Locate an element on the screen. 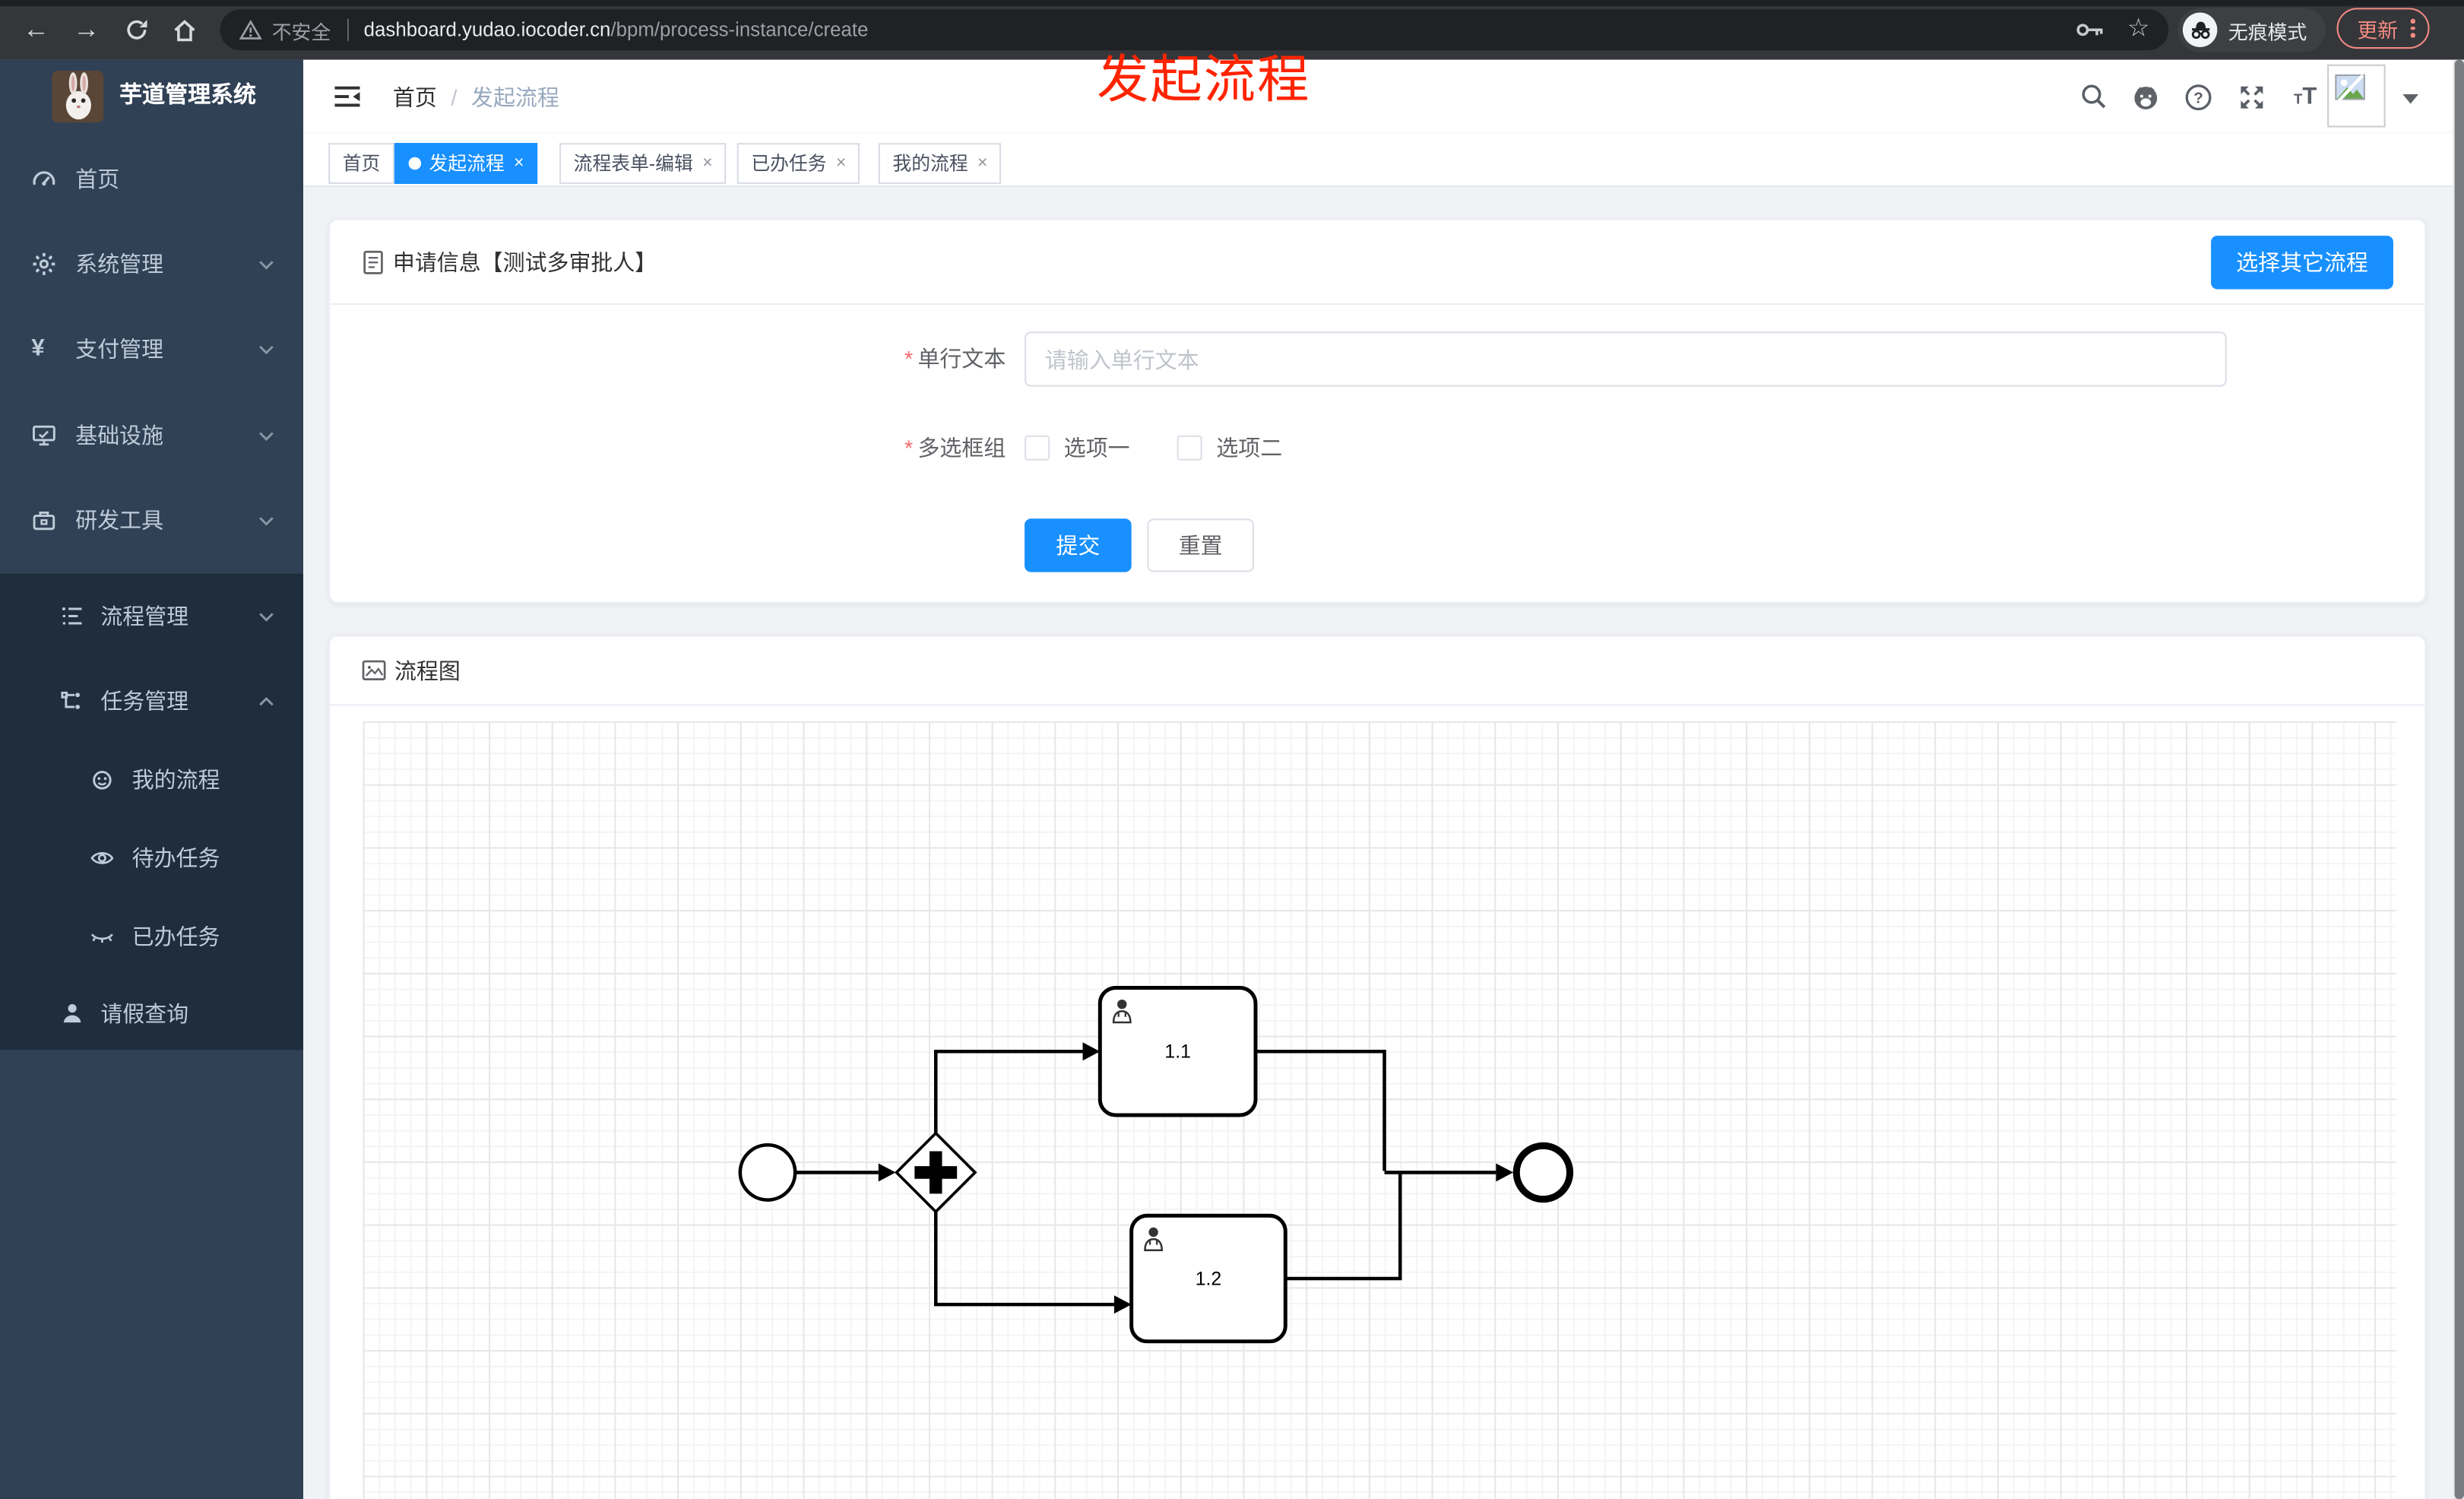 Image resolution: width=2464 pixels, height=1499 pixels. sequence-flow-task2-join is located at coordinates (1343, 1227).